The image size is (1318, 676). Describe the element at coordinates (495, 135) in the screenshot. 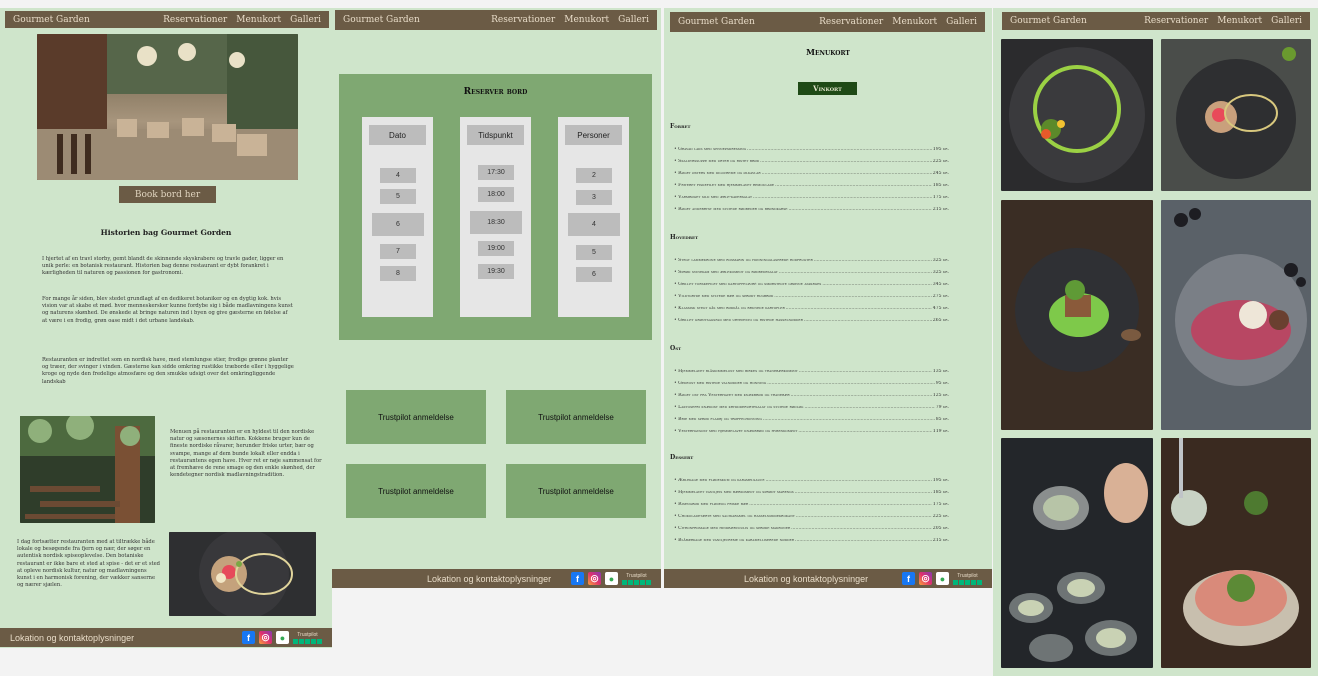

I see `time-column-header: Tidspunkt` at that location.